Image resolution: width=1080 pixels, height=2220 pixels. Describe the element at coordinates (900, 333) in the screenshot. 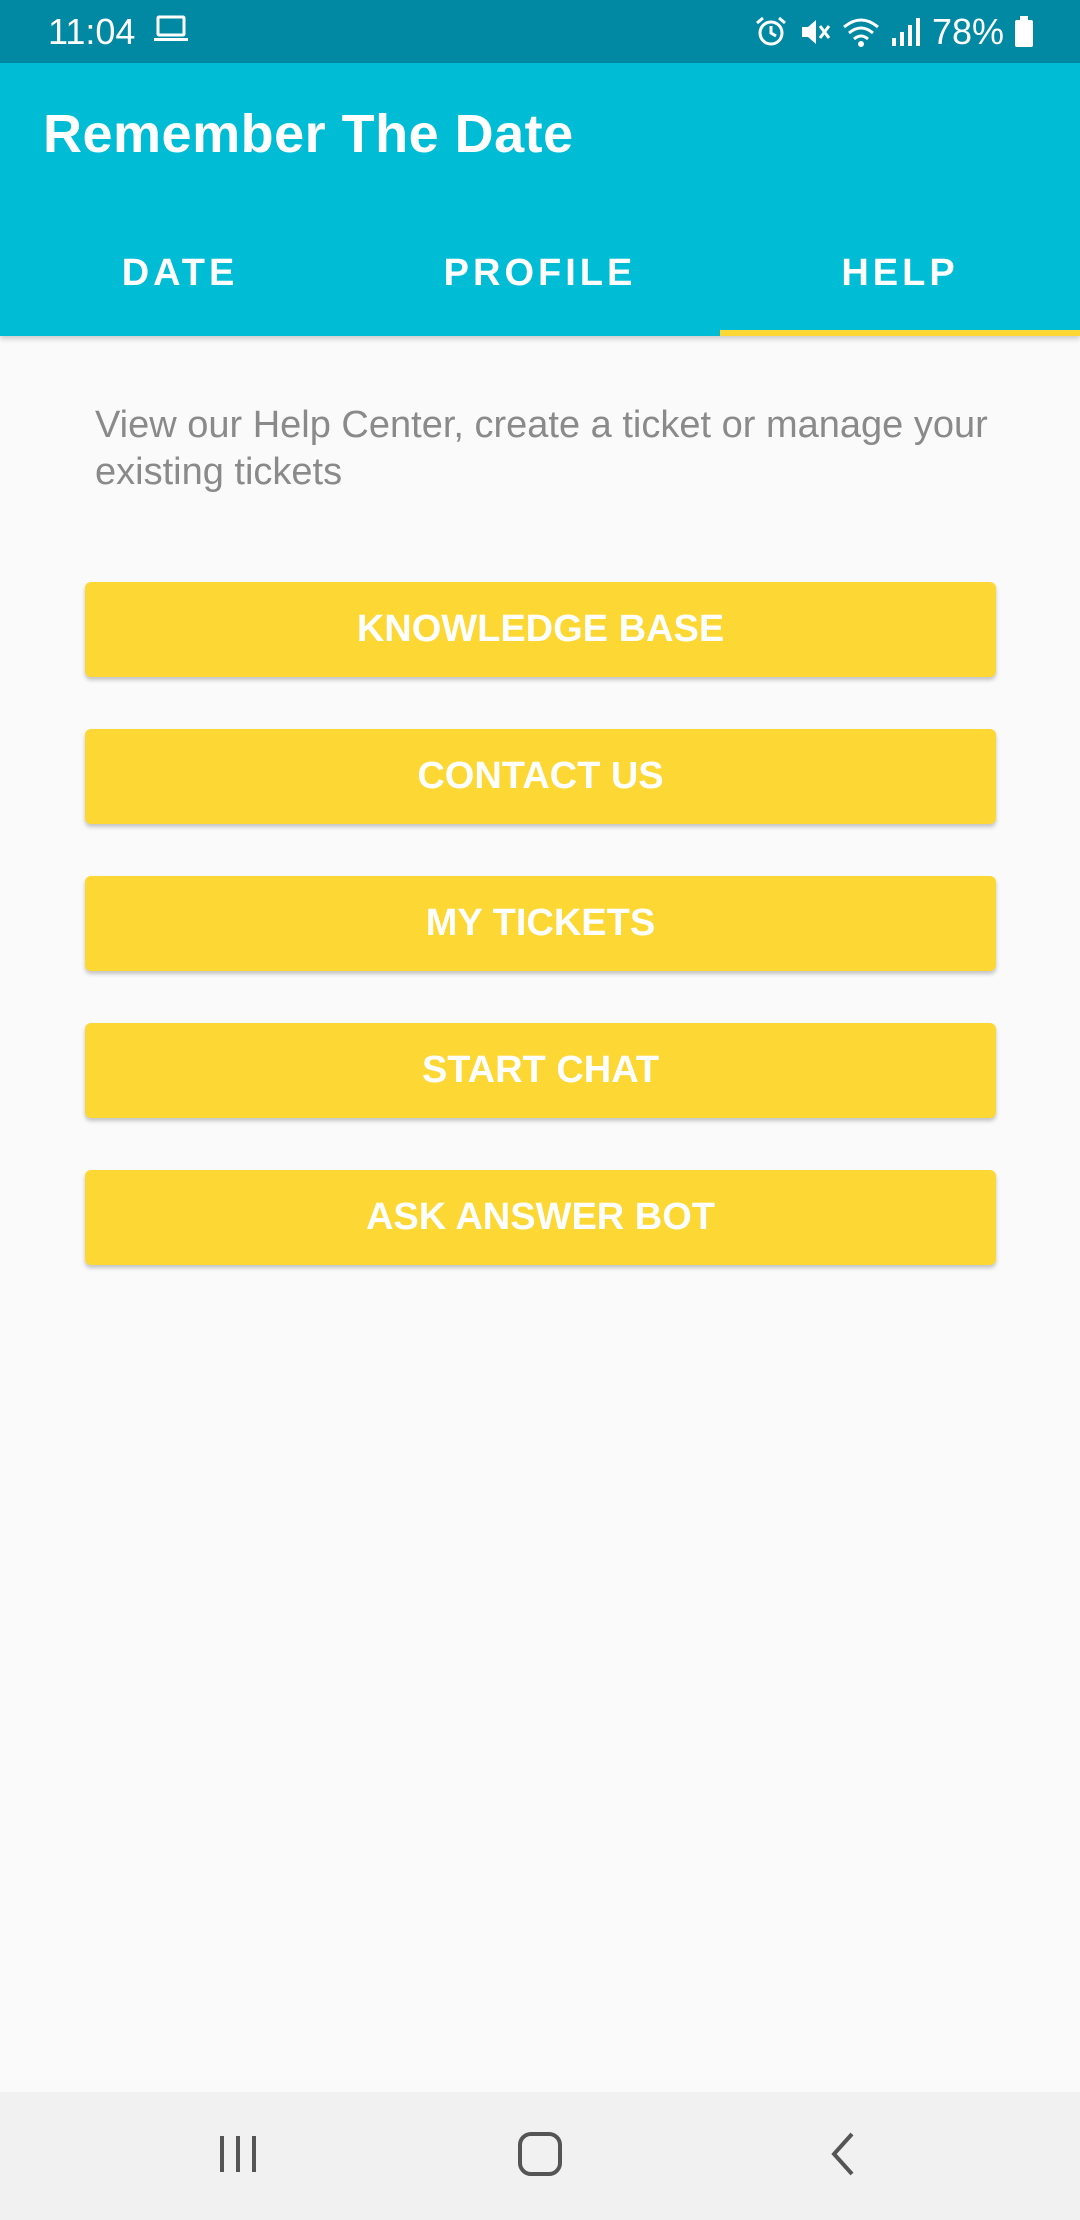

I see `selected-tab-indicator` at that location.